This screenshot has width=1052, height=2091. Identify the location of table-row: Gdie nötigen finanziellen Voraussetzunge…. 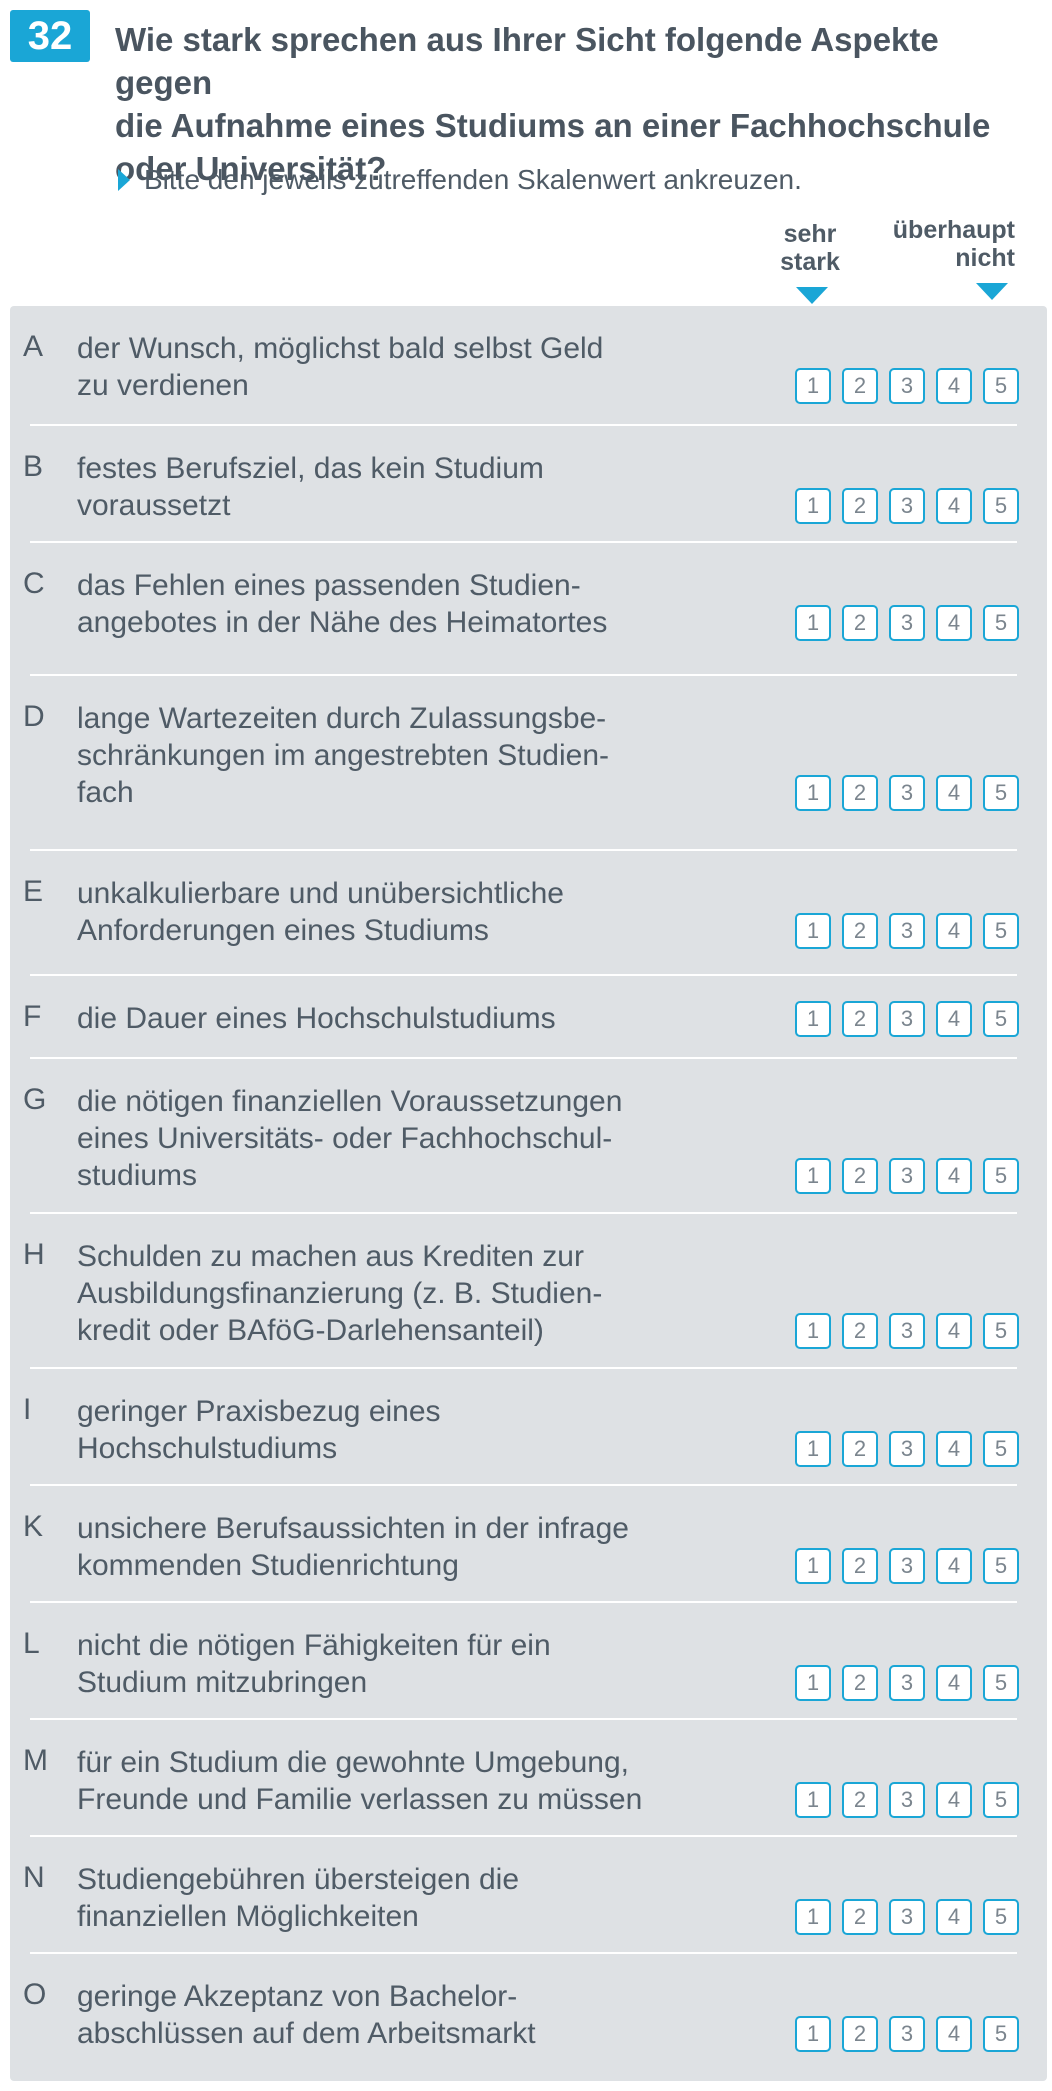
(528, 1136).